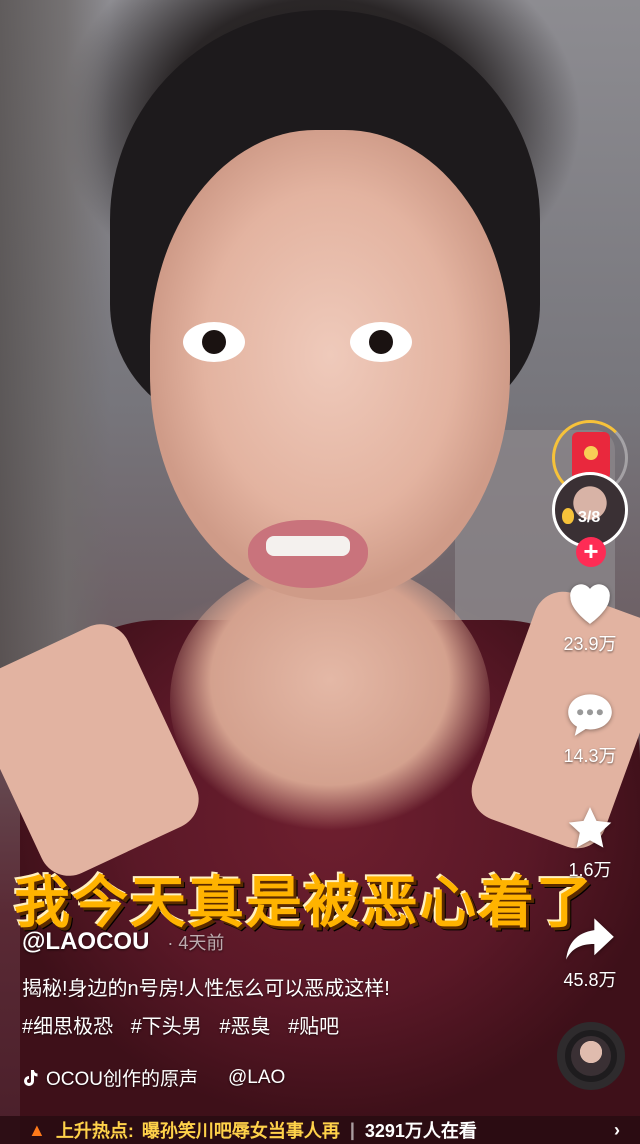 The width and height of the screenshot is (640, 1144). What do you see at coordinates (240, 1131) in the screenshot?
I see `trending-topic: 曝孙笑川吧辱女当事人再` at bounding box center [240, 1131].